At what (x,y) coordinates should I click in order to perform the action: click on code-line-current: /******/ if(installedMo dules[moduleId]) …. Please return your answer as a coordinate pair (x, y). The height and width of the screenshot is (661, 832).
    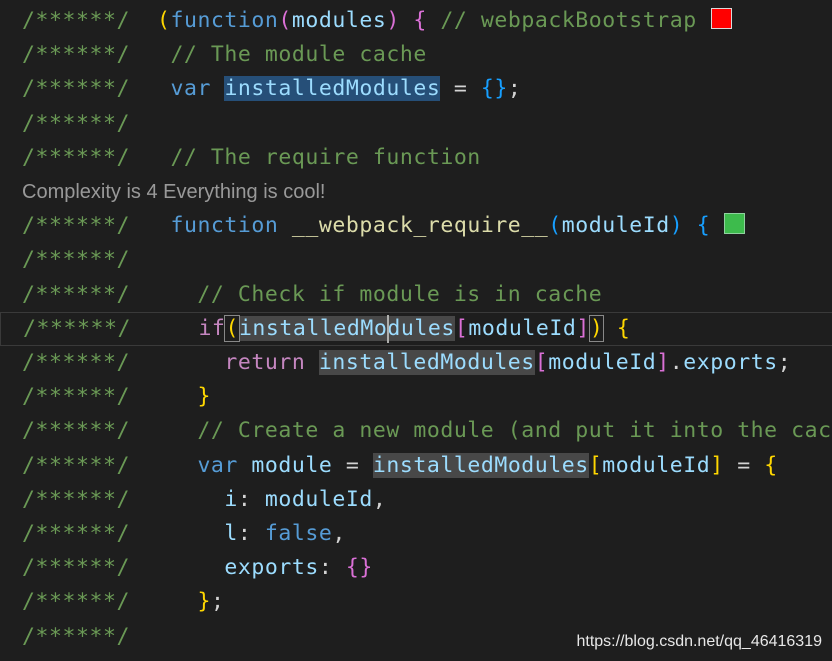
    Looking at the image, I should click on (416, 328).